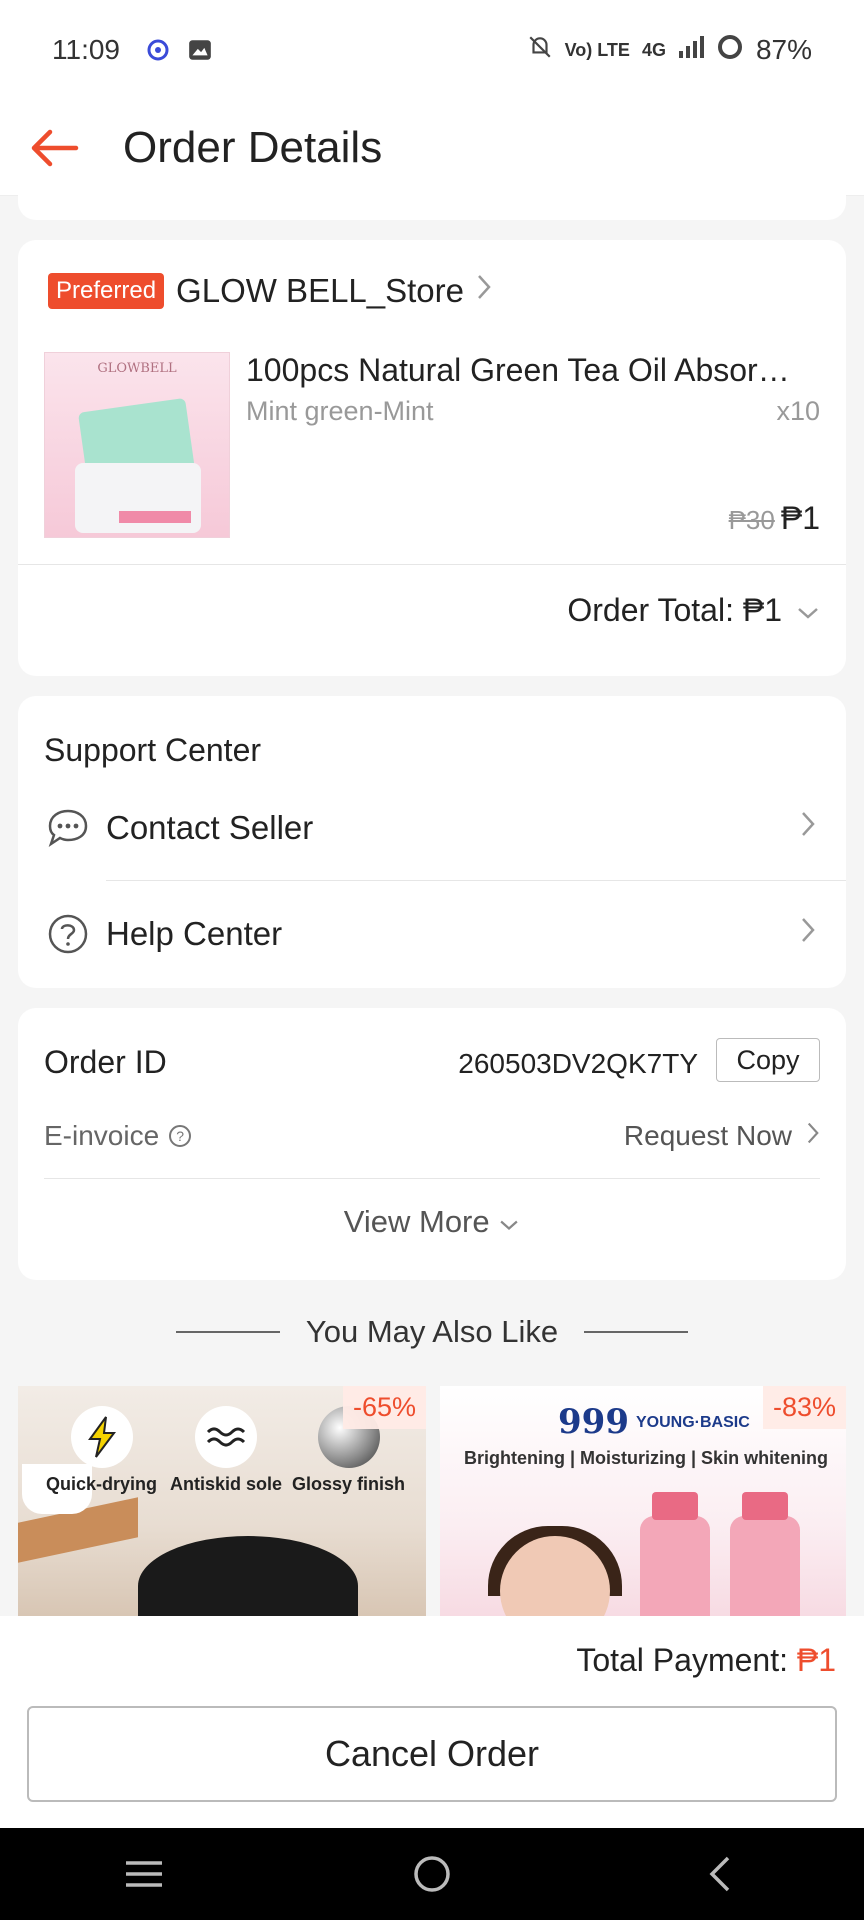 The image size is (864, 1920). I want to click on home-icon, so click(432, 1874).